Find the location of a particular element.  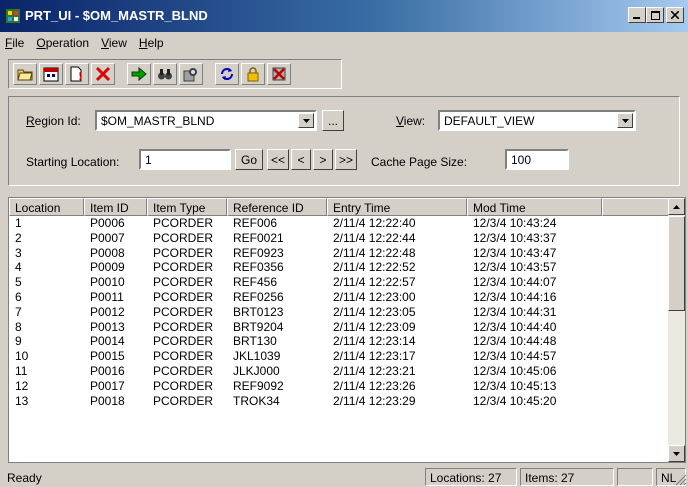

minimize-button is located at coordinates (637, 15).